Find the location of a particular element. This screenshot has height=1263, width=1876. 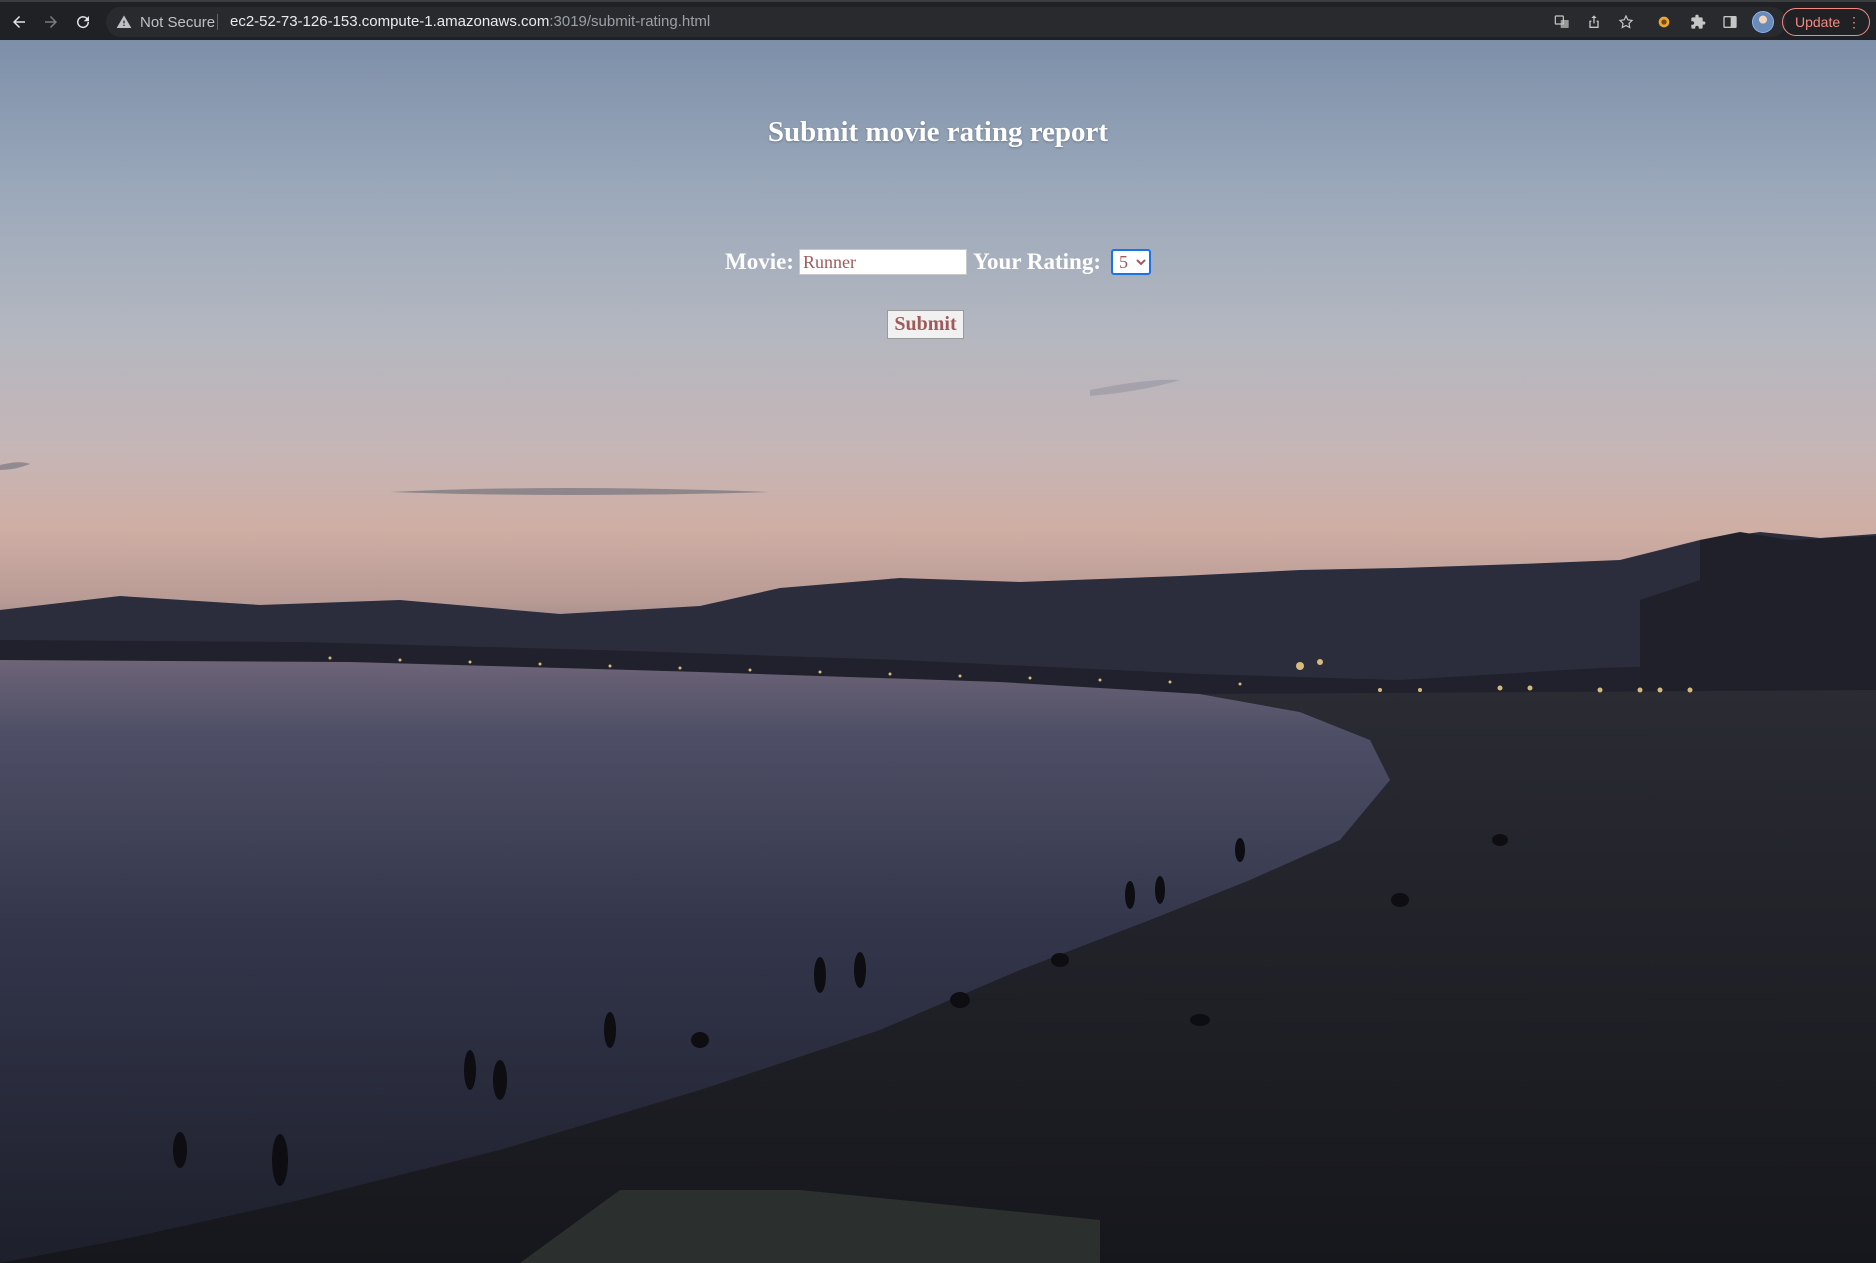

security-indicator: Not Secure is located at coordinates (165, 22).